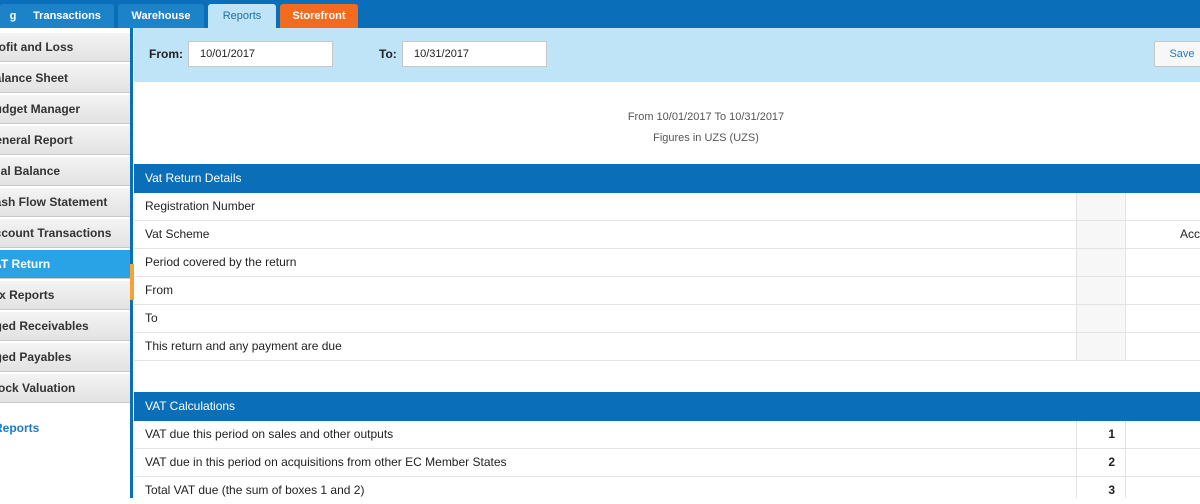 This screenshot has height=504, width=1200. What do you see at coordinates (474, 54) in the screenshot?
I see `to-date-input: 10/31/2017` at bounding box center [474, 54].